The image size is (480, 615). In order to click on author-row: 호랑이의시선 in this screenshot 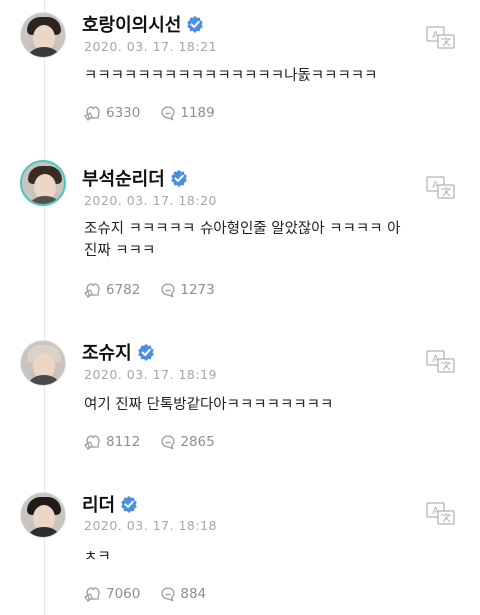, I will do `click(143, 24)`.